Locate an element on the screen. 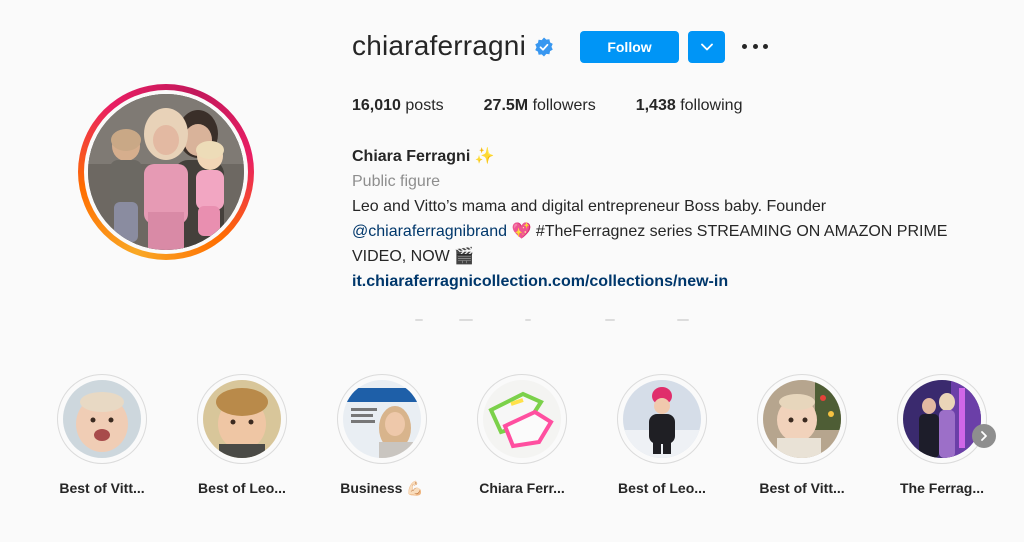 Image resolution: width=1024 pixels, height=542 pixels. full-name: Chiara Ferragni is located at coordinates (411, 156).